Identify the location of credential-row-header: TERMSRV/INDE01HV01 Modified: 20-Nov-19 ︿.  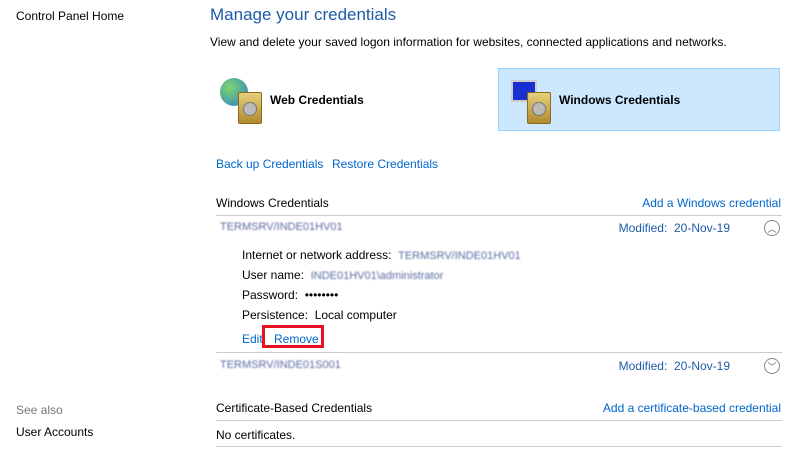
(499, 228).